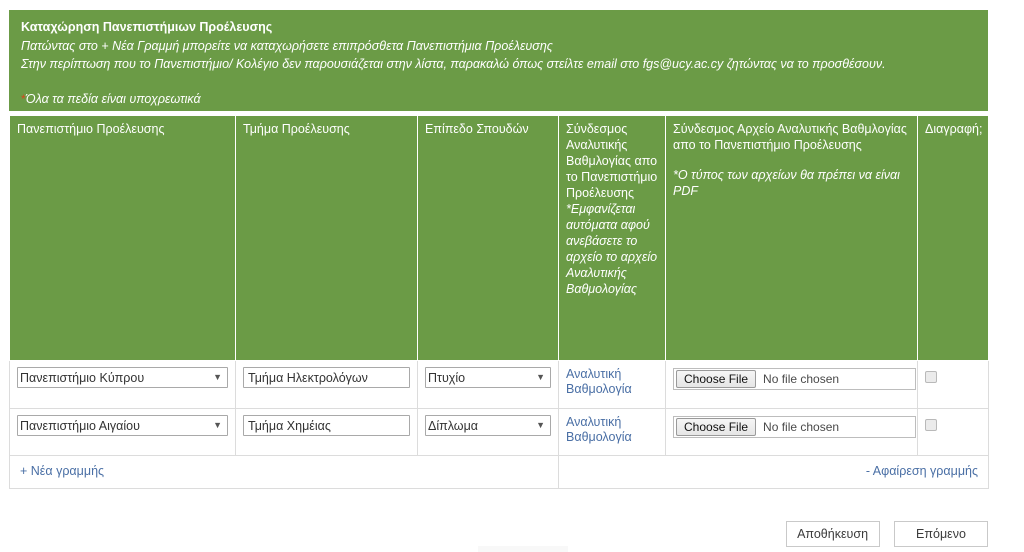 The image size is (1024, 552). What do you see at coordinates (284, 472) in the screenshot?
I see `cell-add-row: + Νέα γραμμής` at bounding box center [284, 472].